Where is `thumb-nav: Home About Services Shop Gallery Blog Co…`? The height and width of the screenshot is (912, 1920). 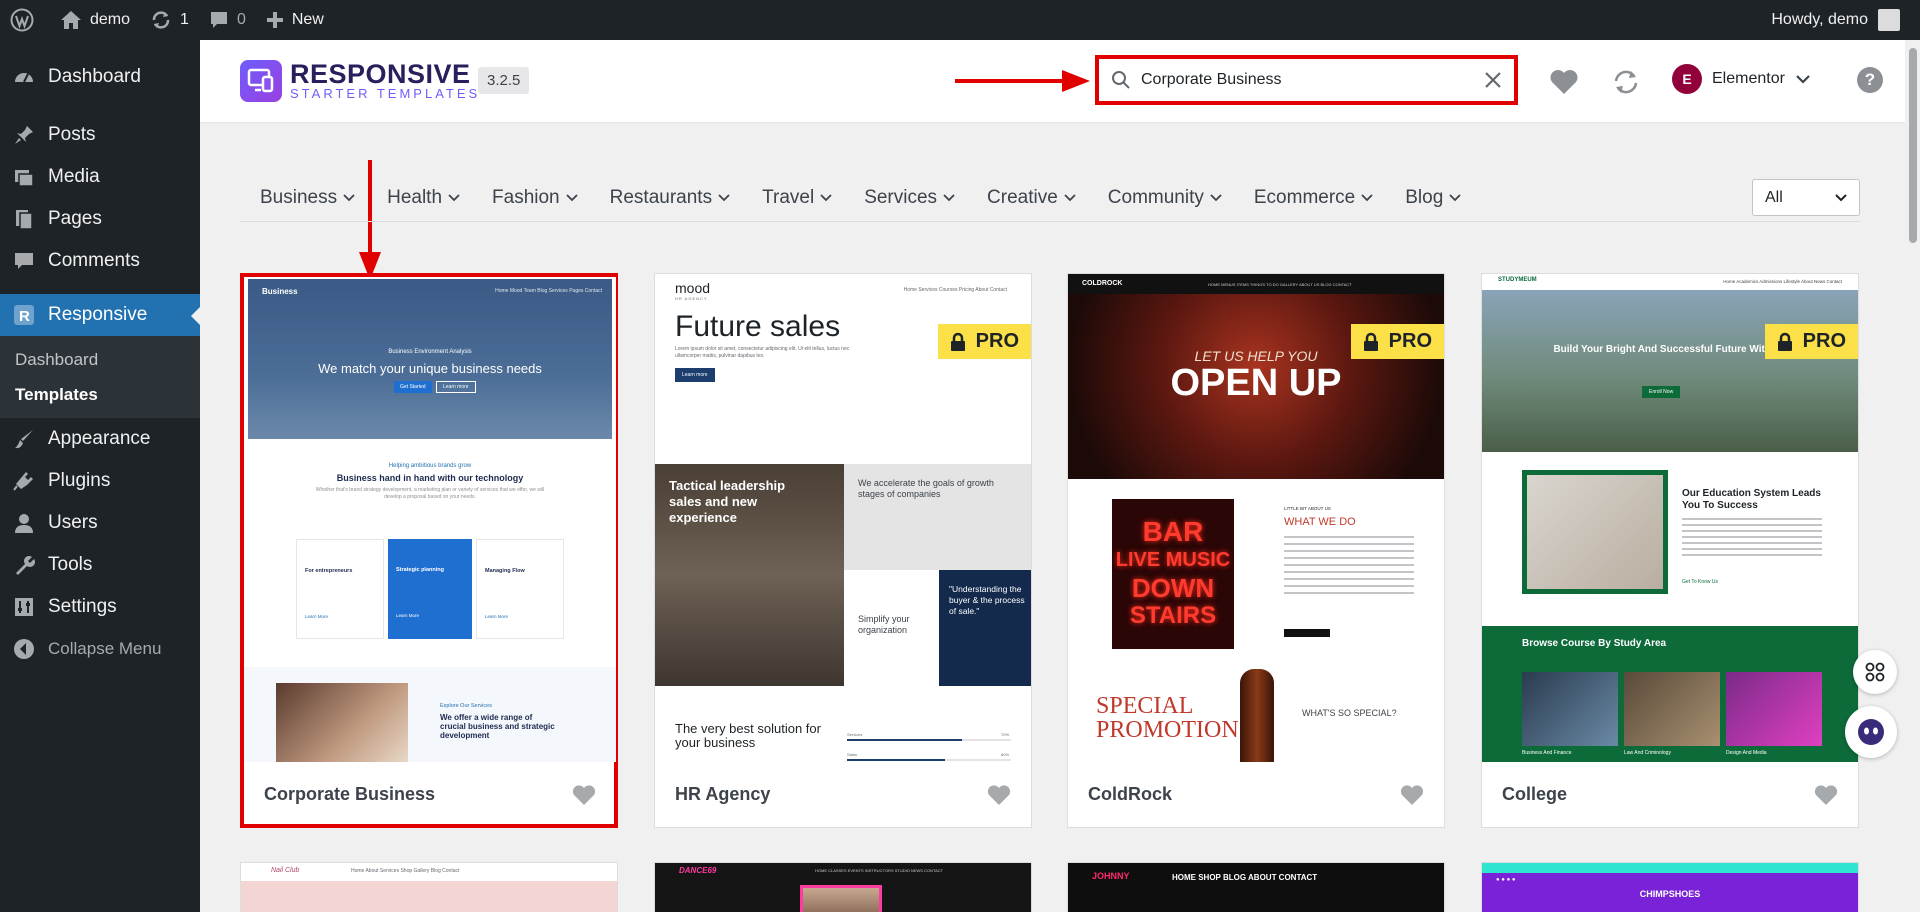
thumb-nav: Home About Services Shop Gallery Blog Co… is located at coordinates (405, 871).